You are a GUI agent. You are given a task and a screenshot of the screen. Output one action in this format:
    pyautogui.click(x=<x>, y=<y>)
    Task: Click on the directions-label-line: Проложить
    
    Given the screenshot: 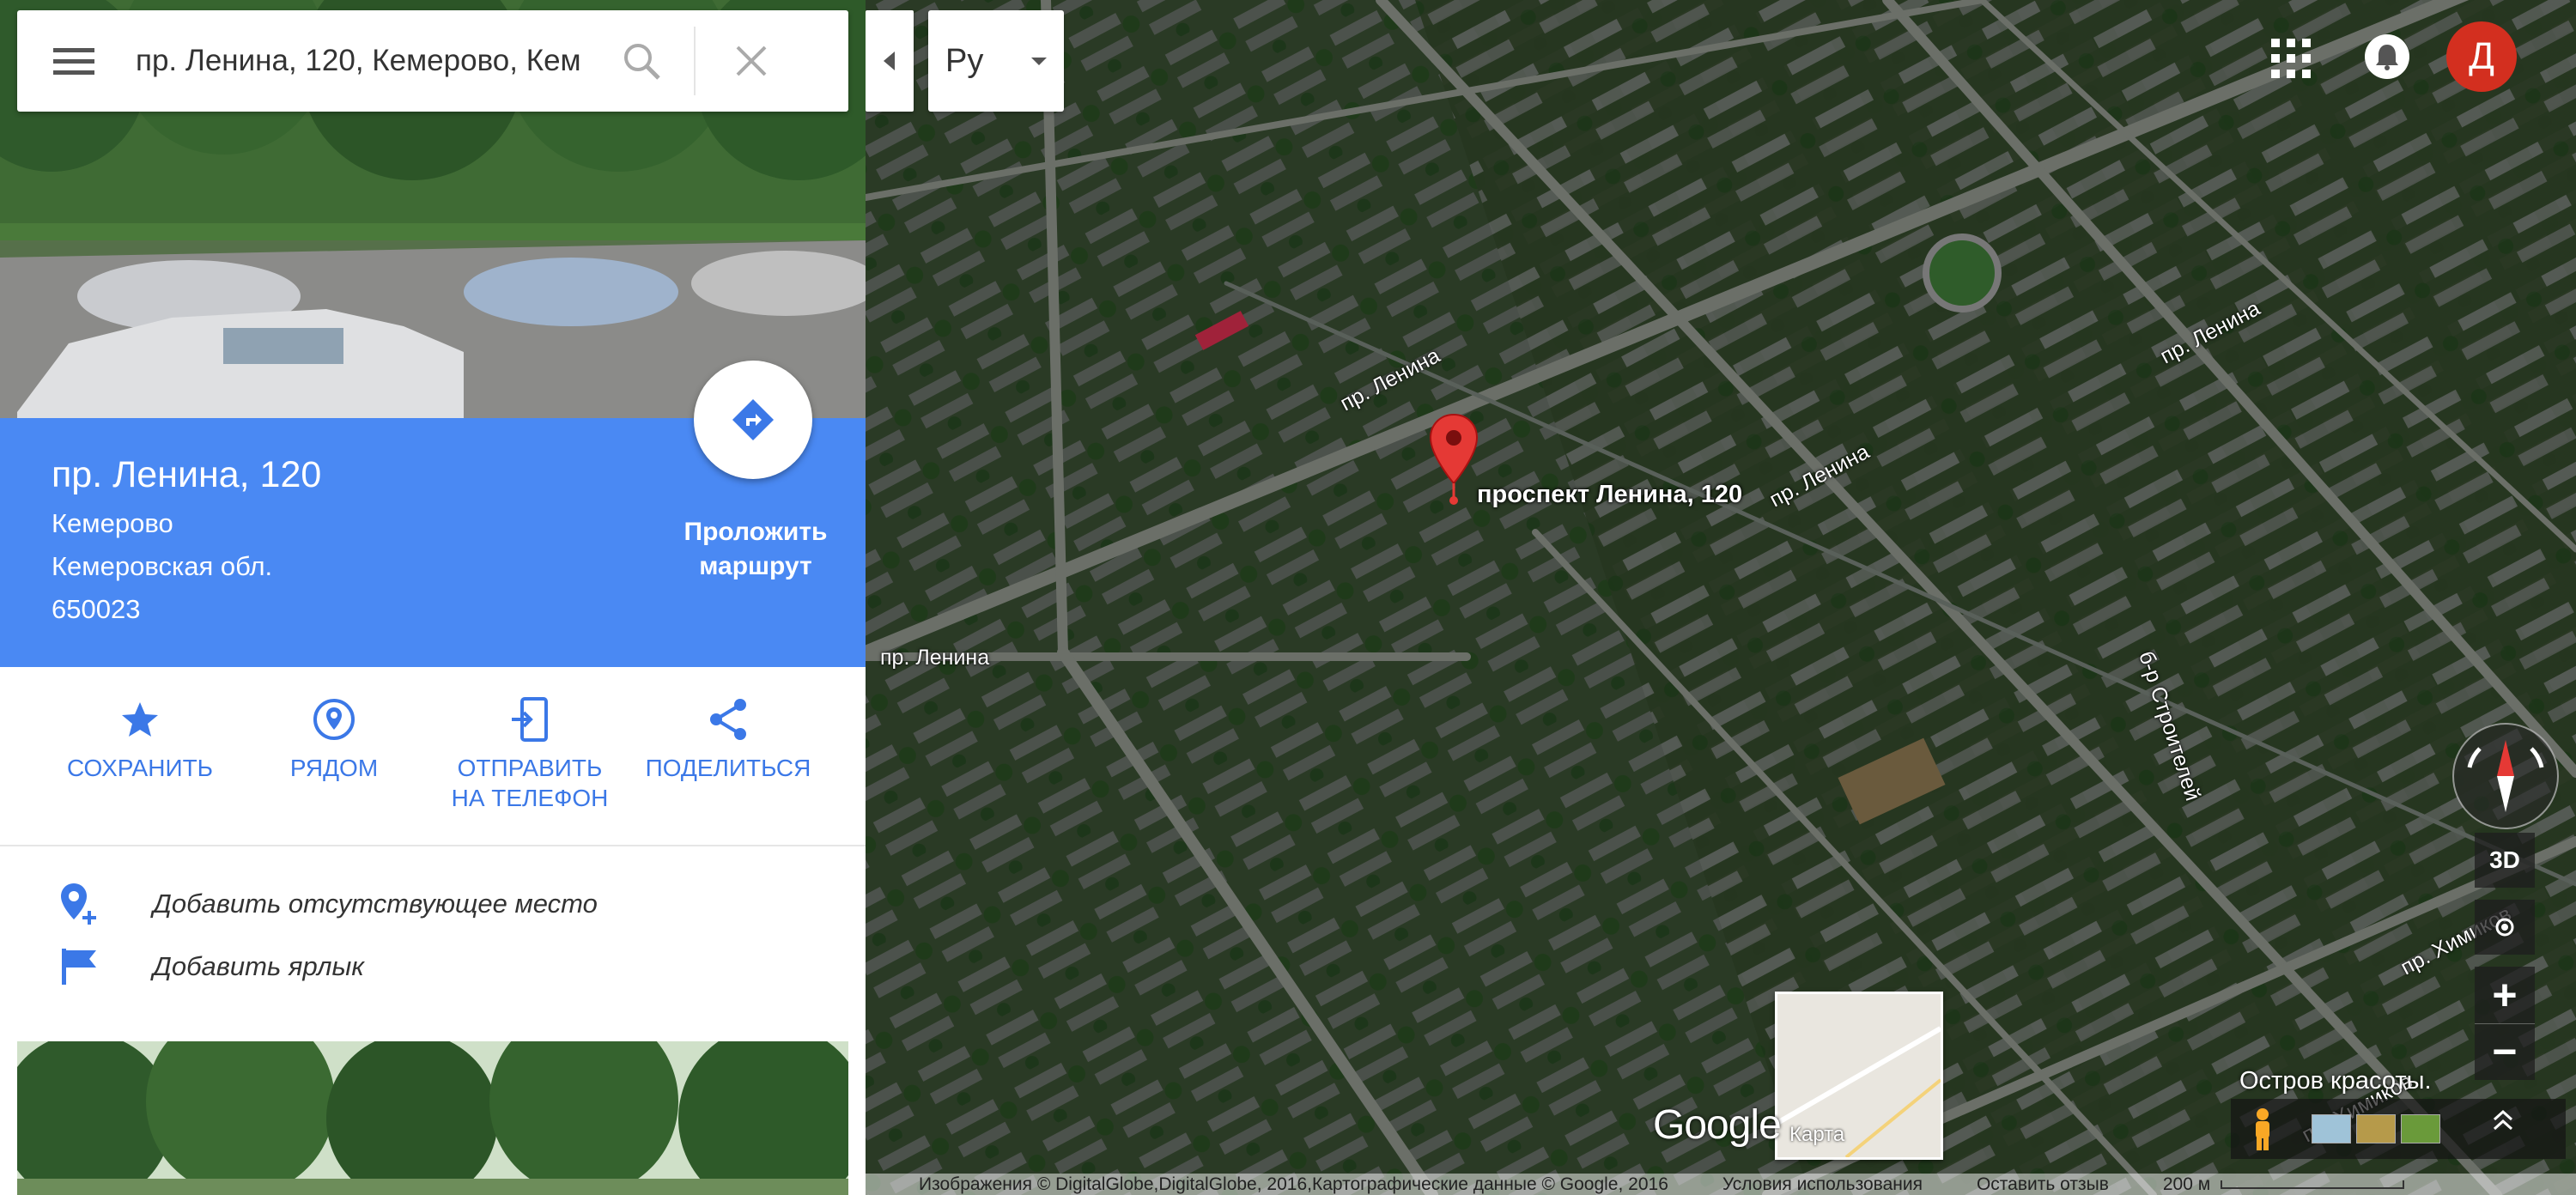 What is the action you would take?
    pyautogui.click(x=755, y=532)
    